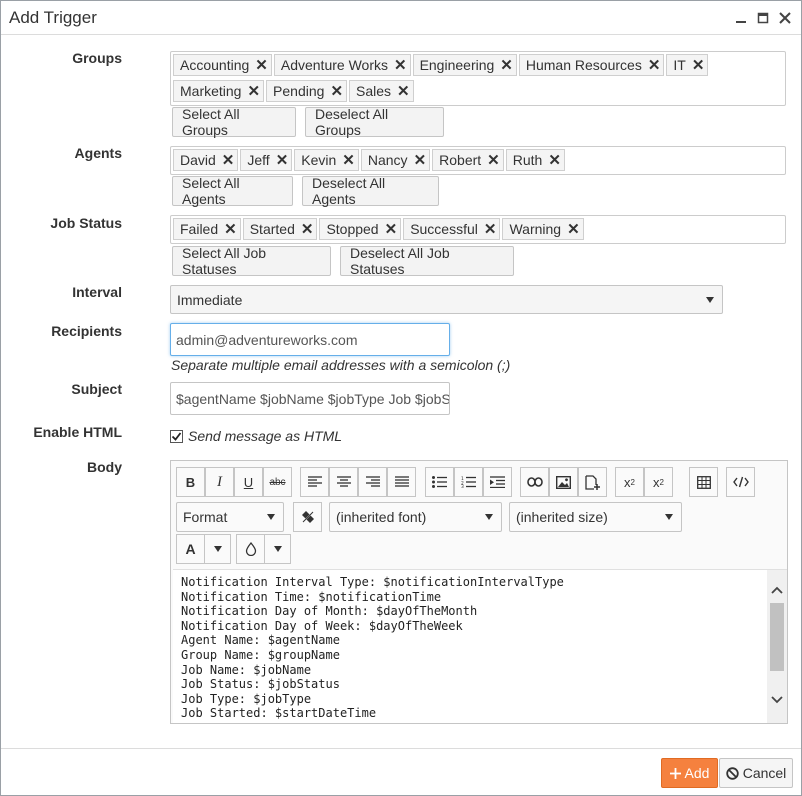  I want to click on align-left-button, so click(314, 482).